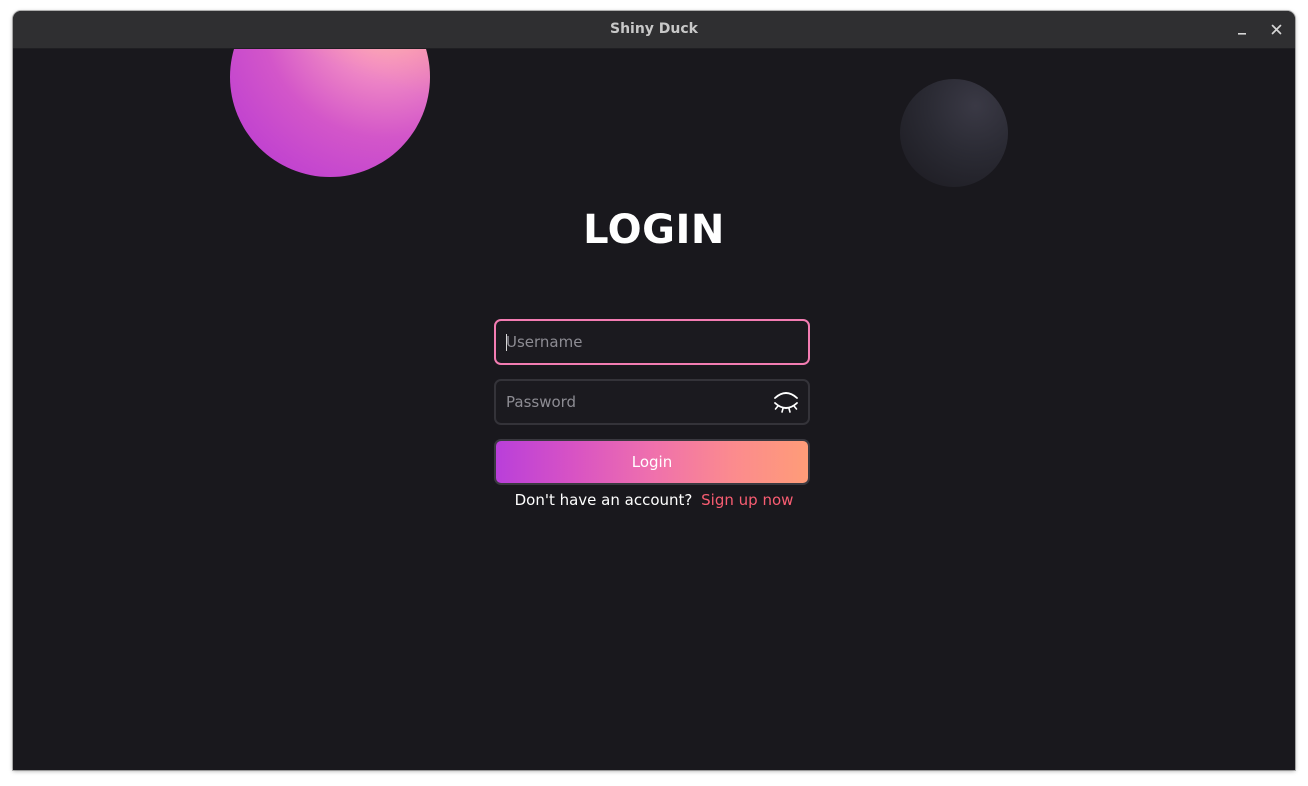 The height and width of the screenshot is (786, 1308). I want to click on window-title: Shiny Duck, so click(653, 29).